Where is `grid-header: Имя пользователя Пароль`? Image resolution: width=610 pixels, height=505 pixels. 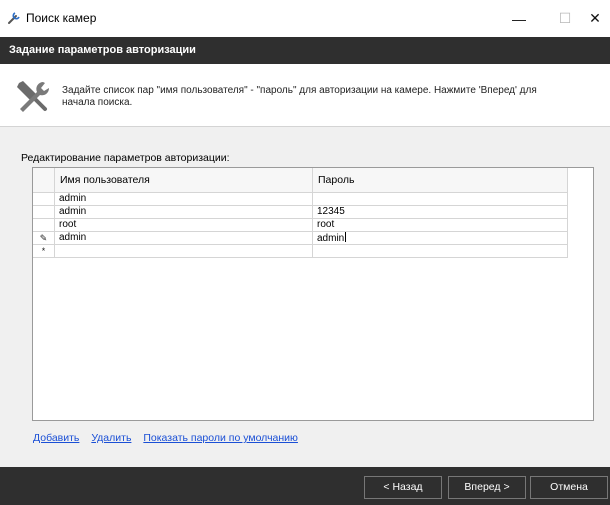
grid-header: Имя пользователя Пароль is located at coordinates (300, 180).